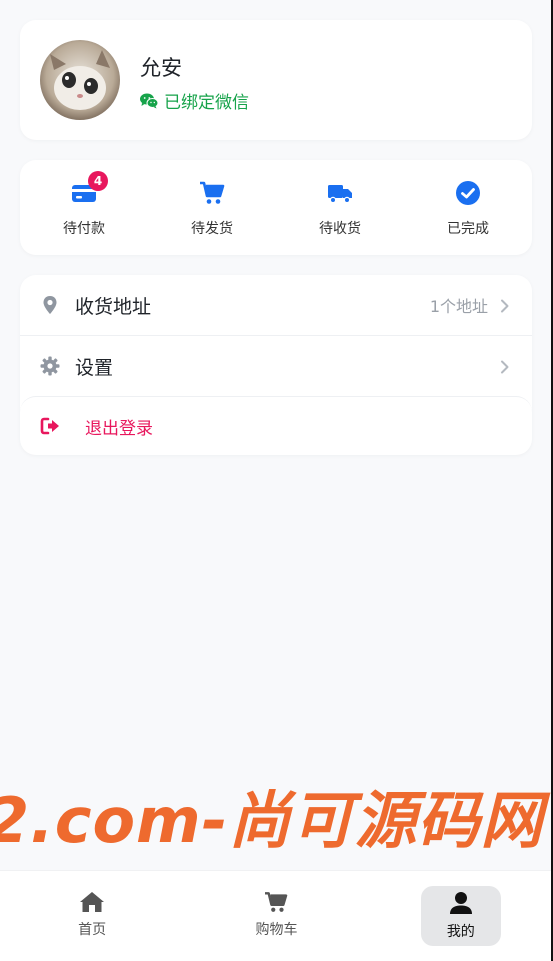  Describe the element at coordinates (212, 229) in the screenshot. I see `order-pending-shipment-label: 待发货` at that location.